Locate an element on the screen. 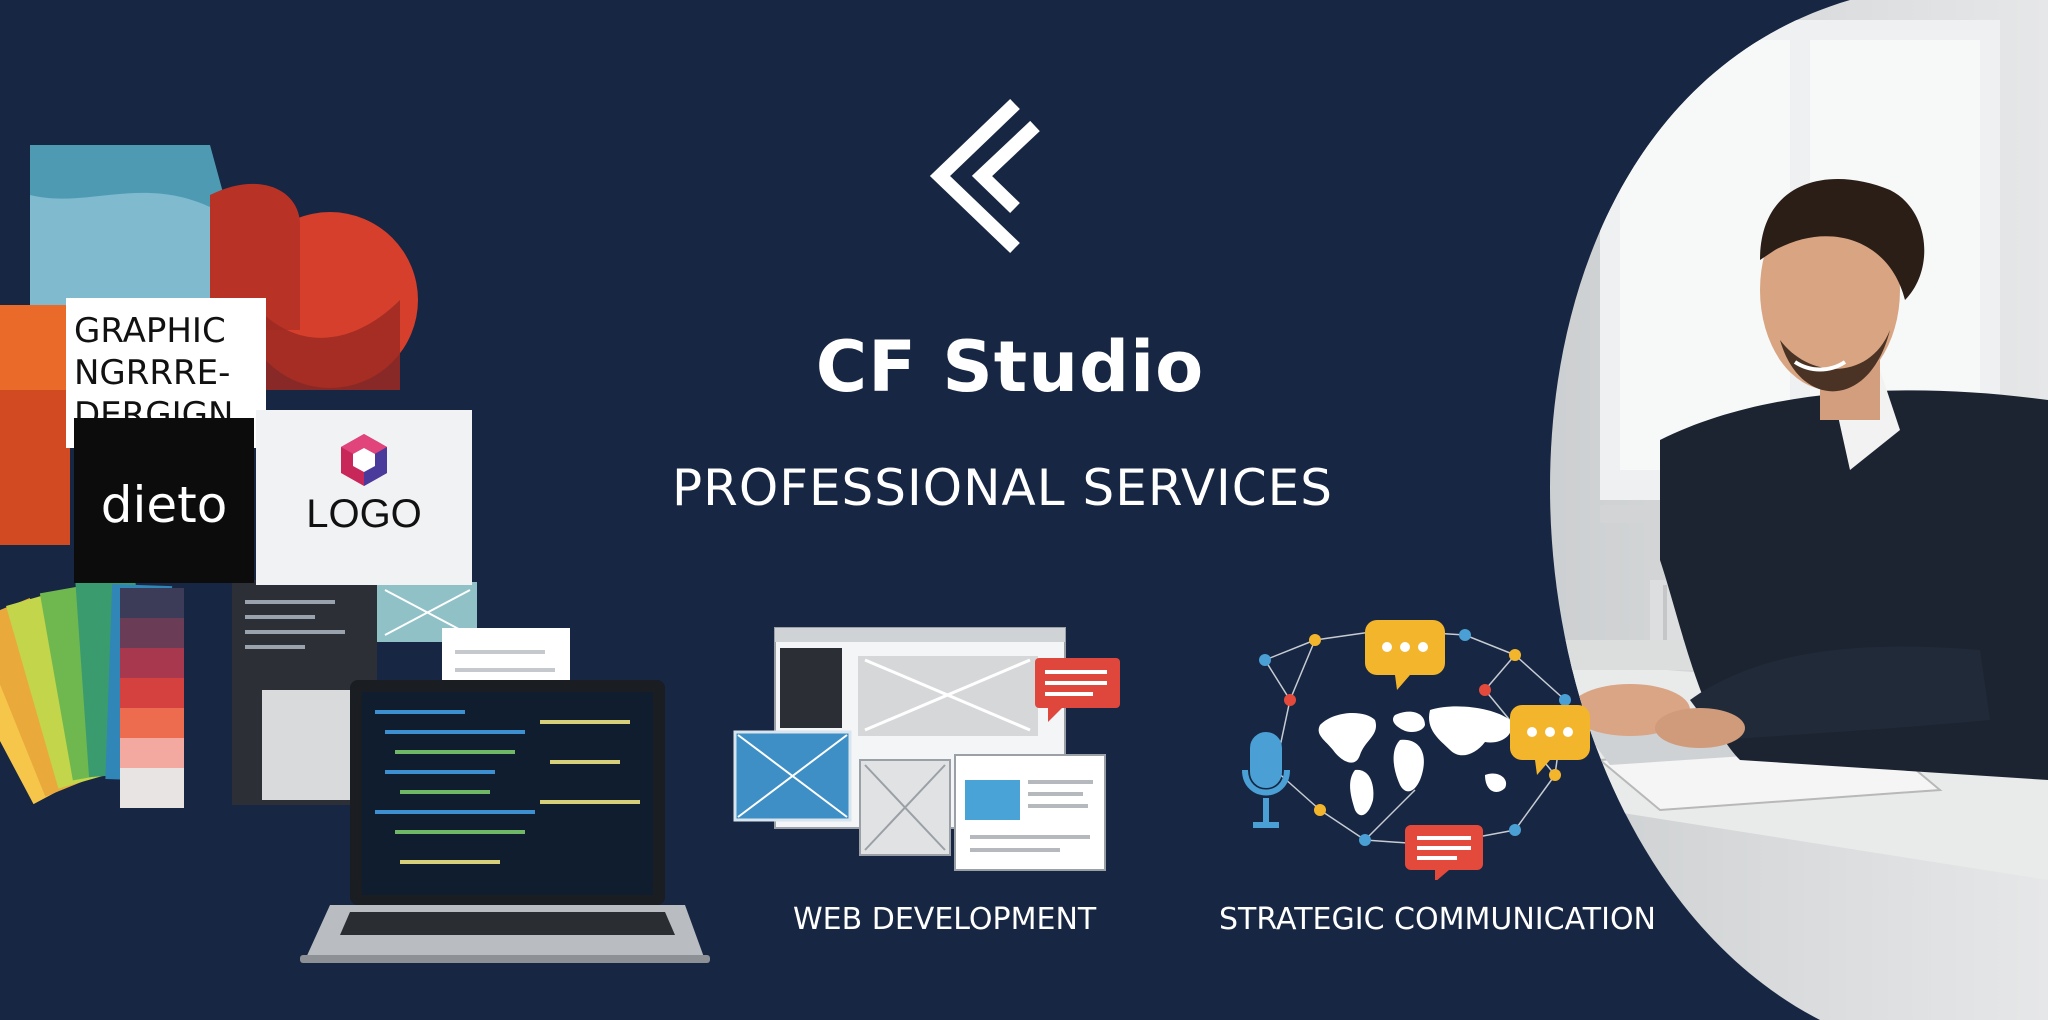 This screenshot has height=1020, width=2048. world-network-icon is located at coordinates (1416, 750).